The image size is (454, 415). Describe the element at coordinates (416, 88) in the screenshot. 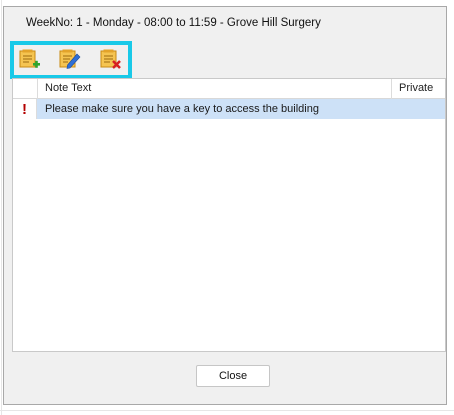

I see `column-header-private: Private` at that location.